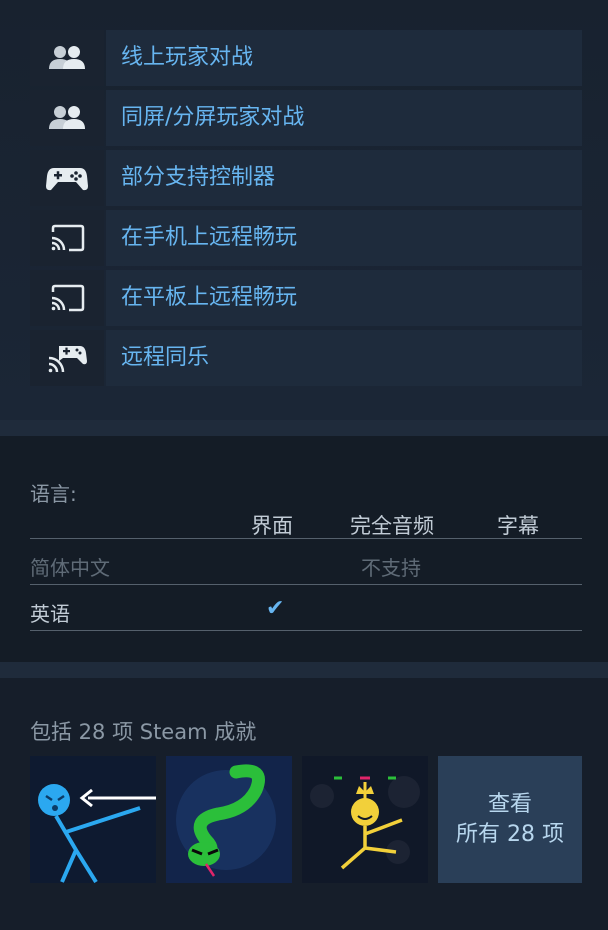 The height and width of the screenshot is (930, 608). I want to click on feature-label: 在手机上远程畅玩, so click(344, 238).